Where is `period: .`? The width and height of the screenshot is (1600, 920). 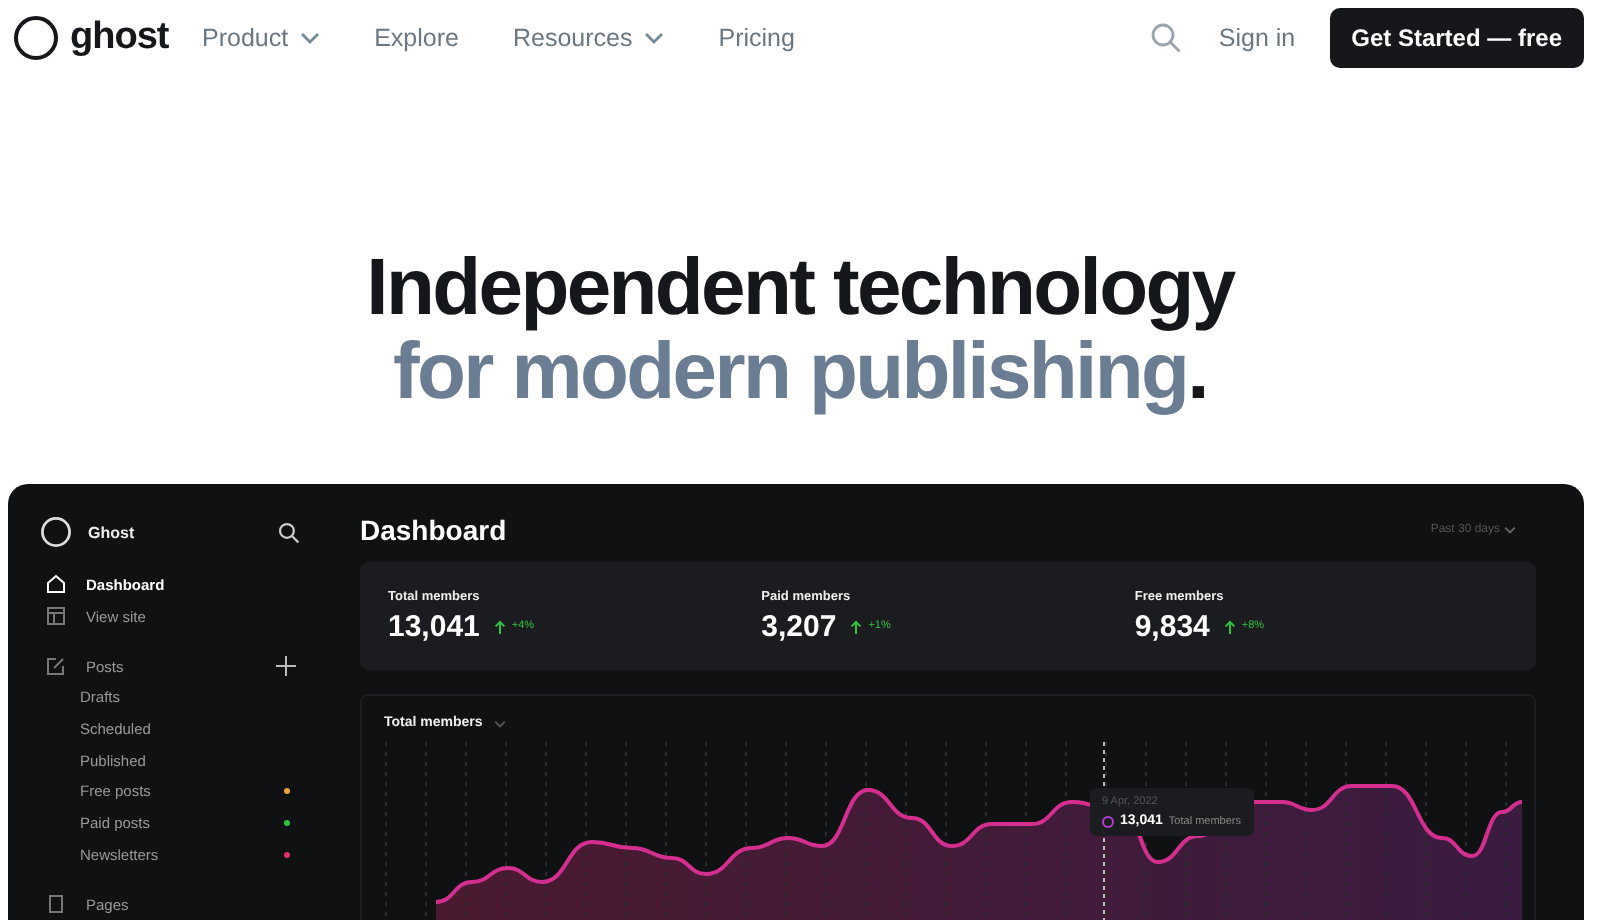
period: . is located at coordinates (1197, 372).